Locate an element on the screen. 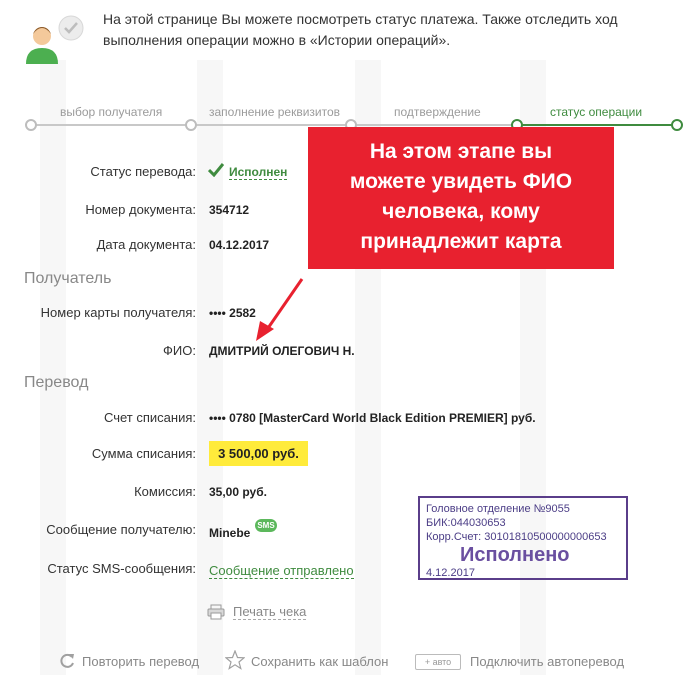  steps-track is located at coordinates (274, 125).